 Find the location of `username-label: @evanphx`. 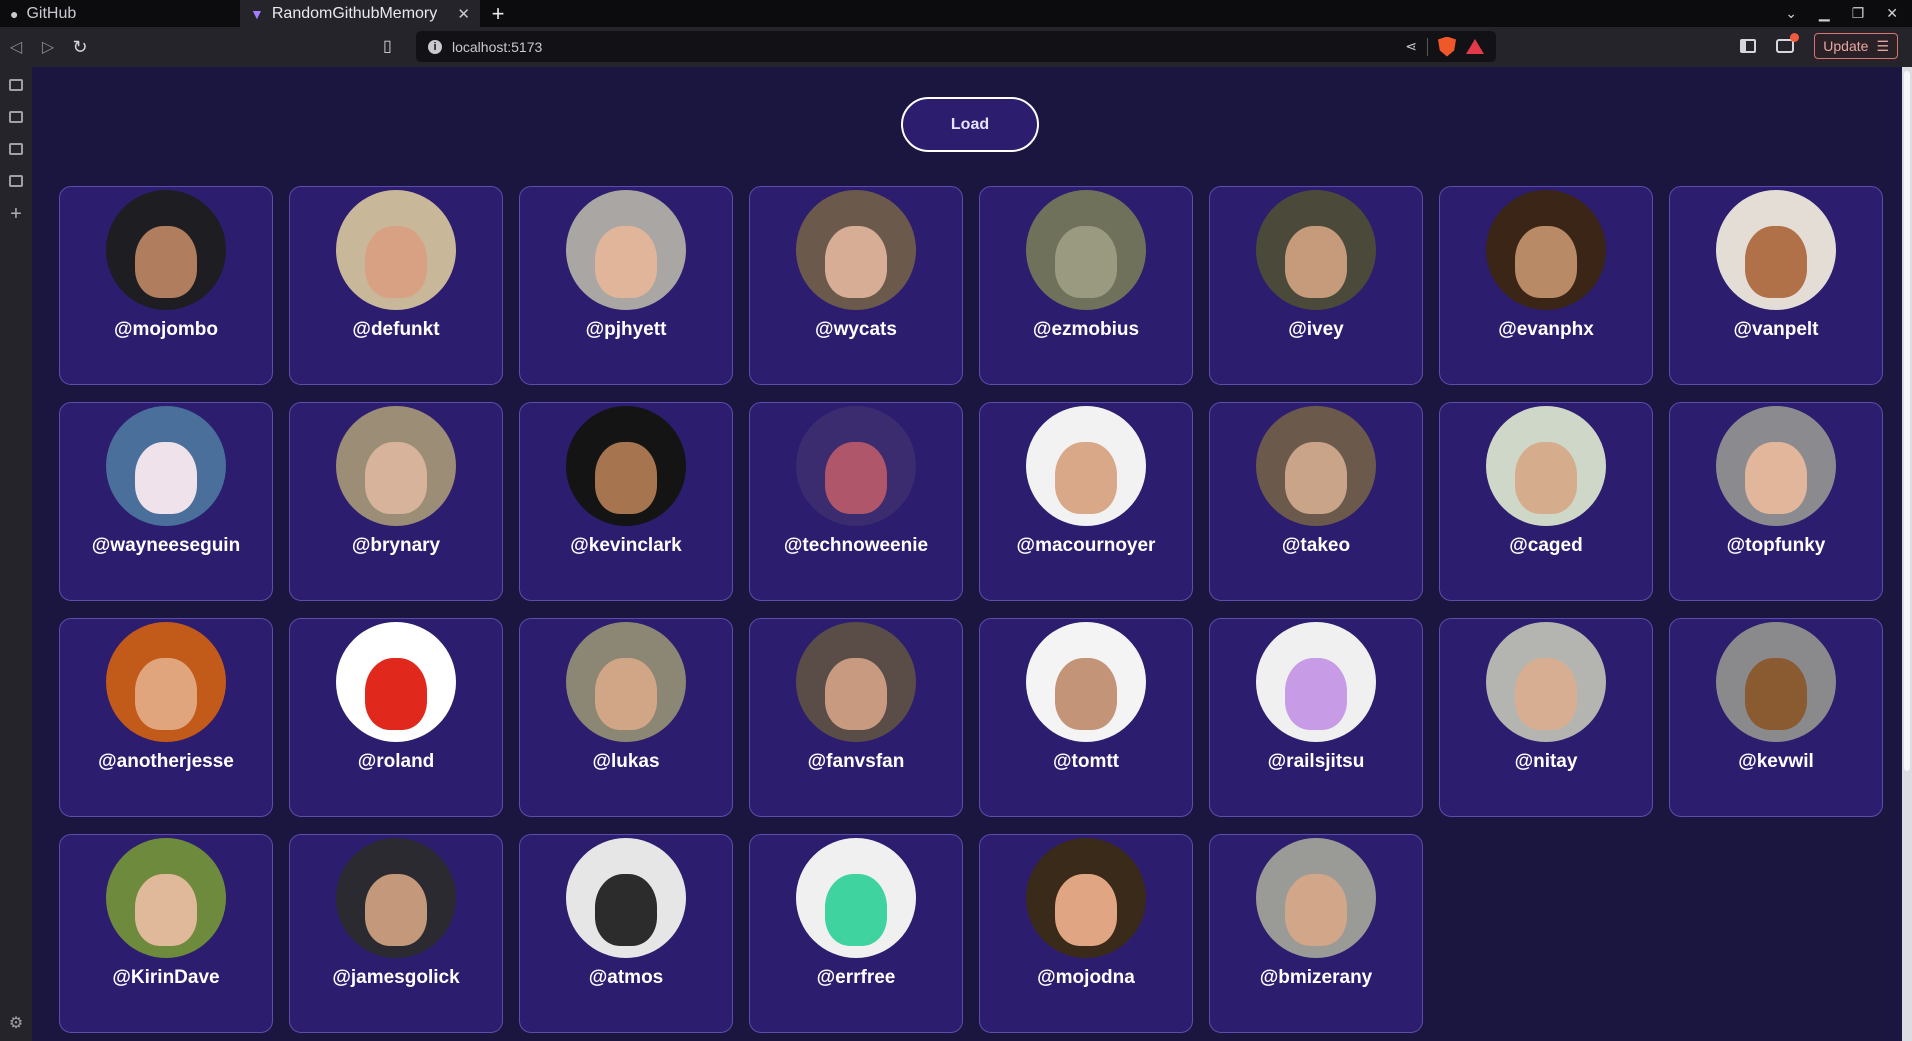

username-label: @evanphx is located at coordinates (1546, 329).